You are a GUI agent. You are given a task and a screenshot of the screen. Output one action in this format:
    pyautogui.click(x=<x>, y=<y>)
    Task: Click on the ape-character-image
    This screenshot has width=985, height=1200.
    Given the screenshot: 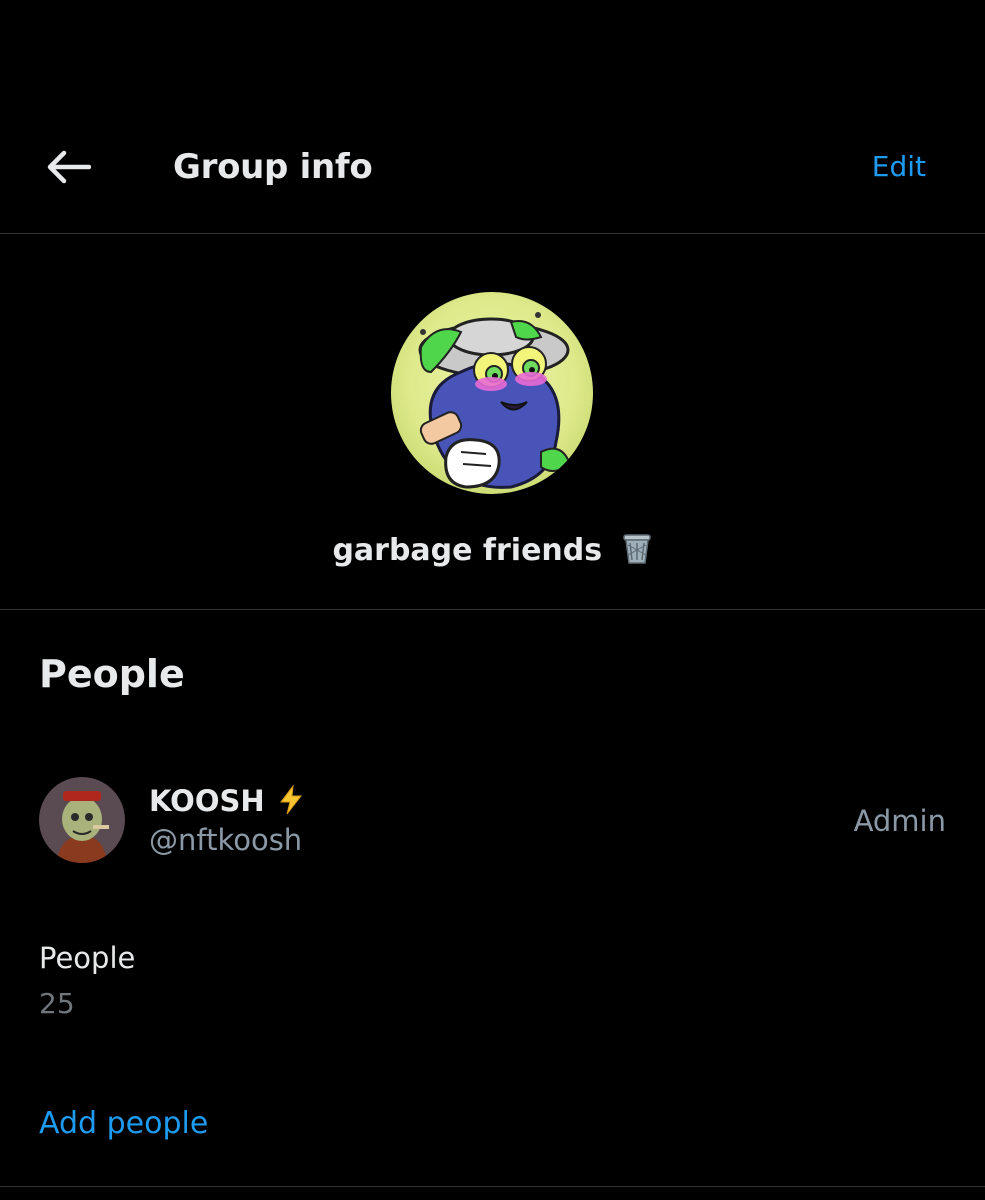 What is the action you would take?
    pyautogui.click(x=82, y=820)
    